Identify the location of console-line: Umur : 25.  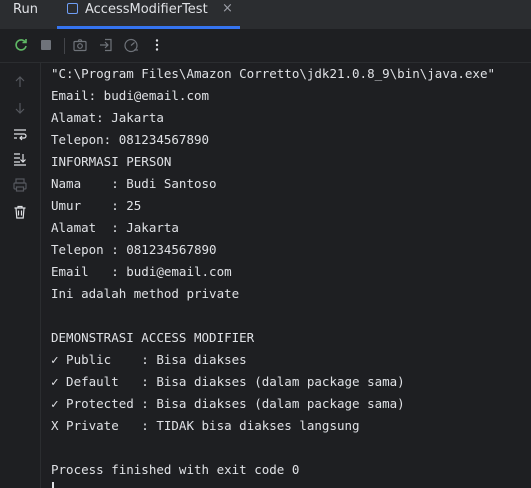
(96, 205).